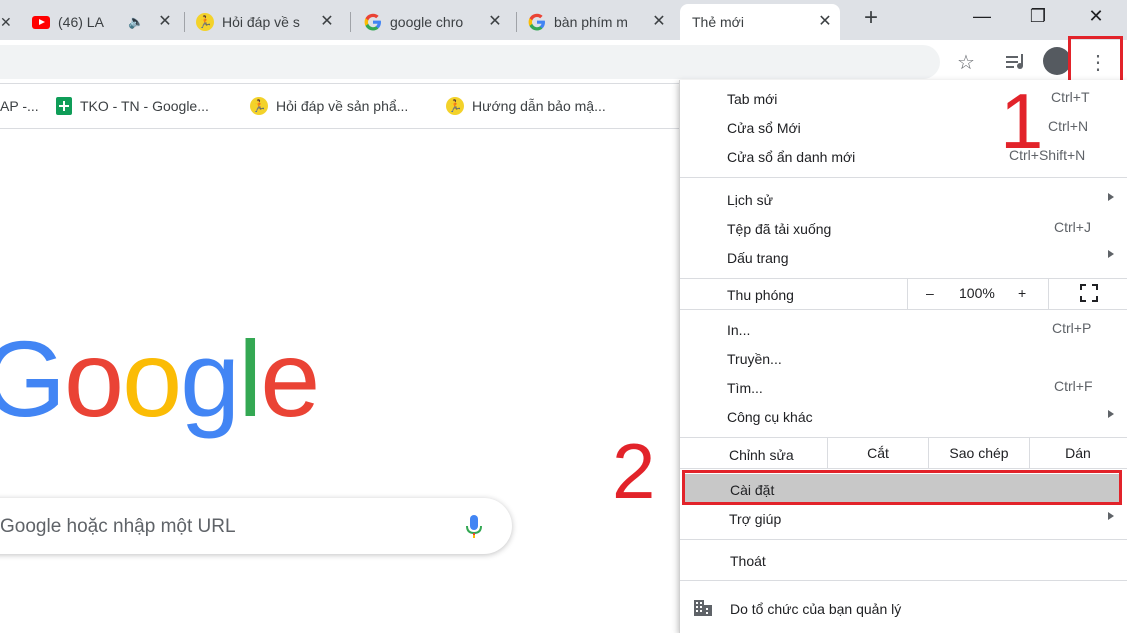 The image size is (1127, 633). What do you see at coordinates (760, 22) in the screenshot?
I see `tab-new-tab: Thẻ mới ✕` at bounding box center [760, 22].